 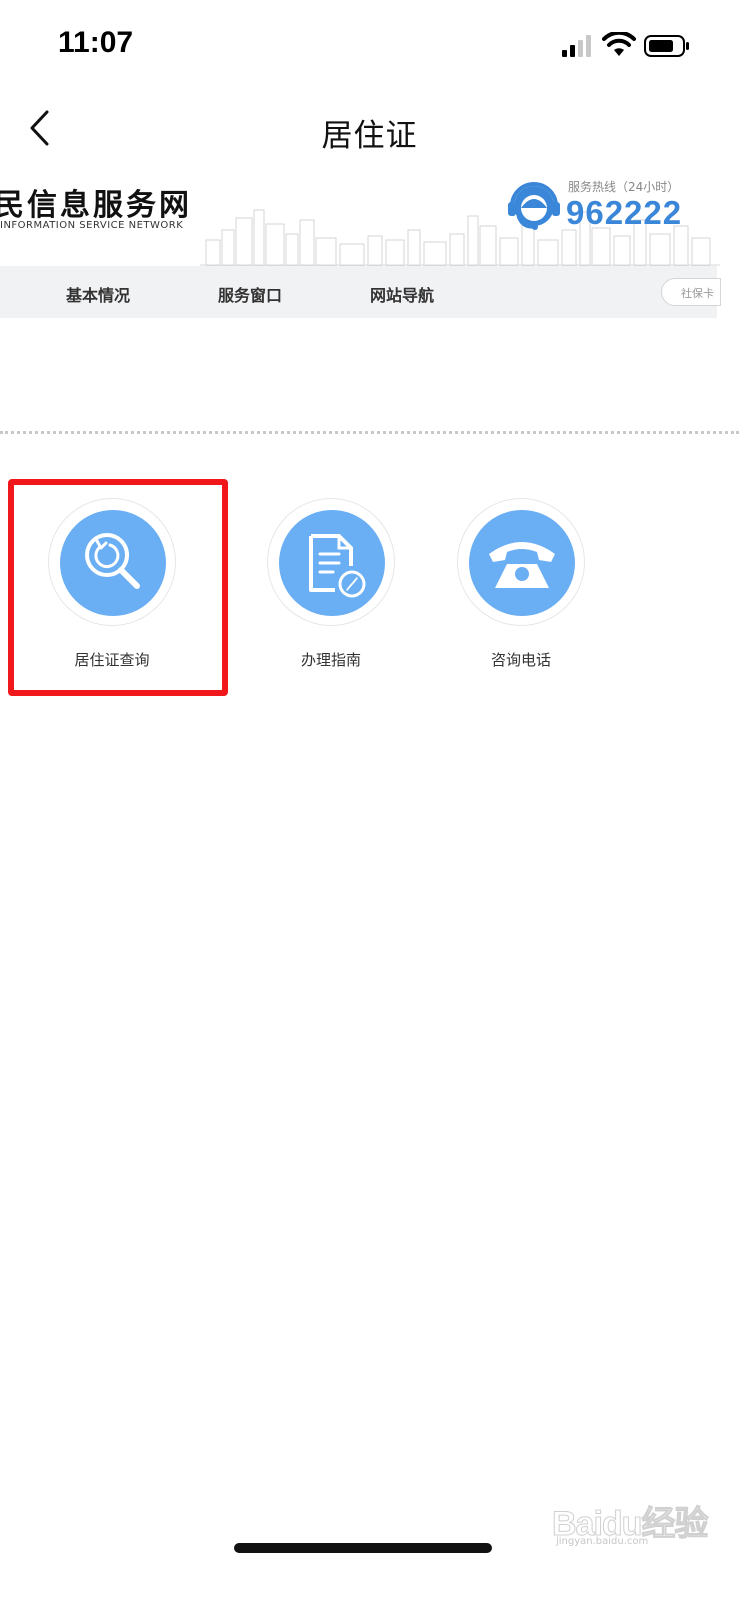 I want to click on hotline-number: 962222, so click(x=624, y=213).